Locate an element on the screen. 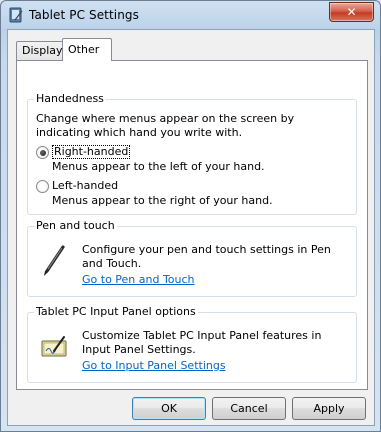 This screenshot has width=381, height=432. left-handed-description: Menus appear to the right of your hand. is located at coordinates (162, 200).